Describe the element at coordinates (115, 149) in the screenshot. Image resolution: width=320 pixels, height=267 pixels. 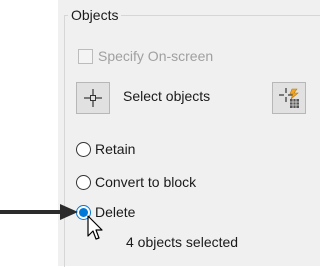
I see `retain-label: Retain` at that location.